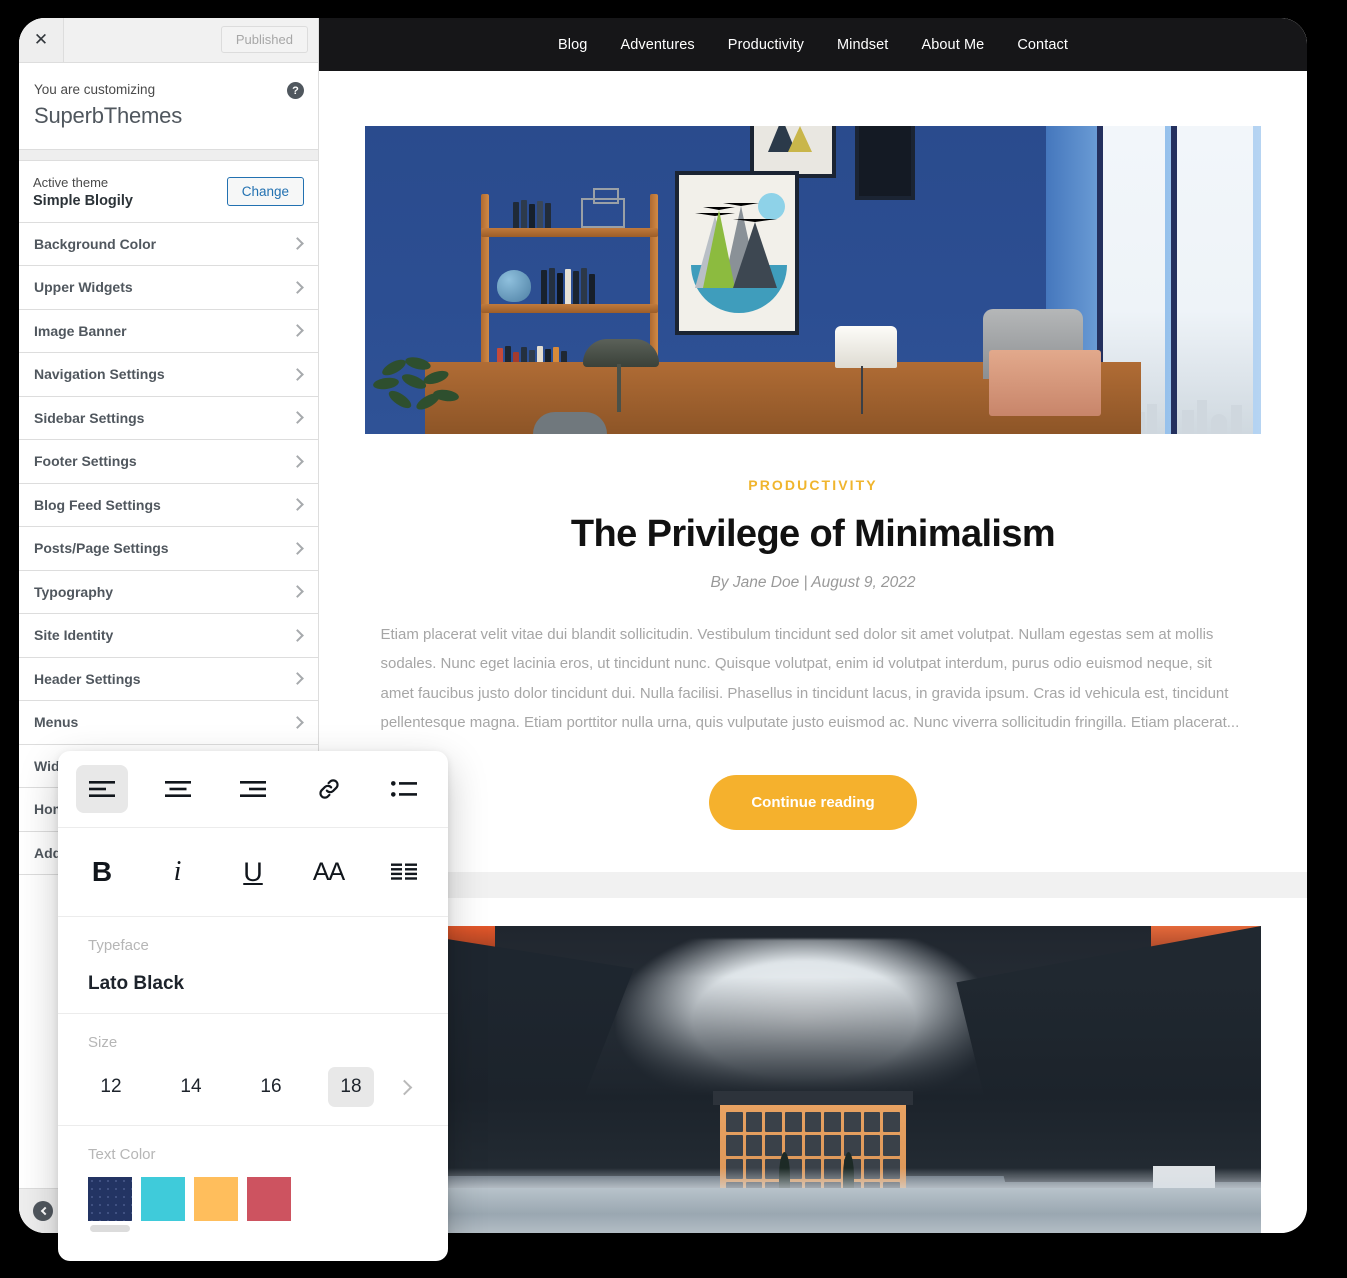 This screenshot has height=1278, width=1347. What do you see at coordinates (191, 1087) in the screenshot?
I see `size-option-14: 14` at bounding box center [191, 1087].